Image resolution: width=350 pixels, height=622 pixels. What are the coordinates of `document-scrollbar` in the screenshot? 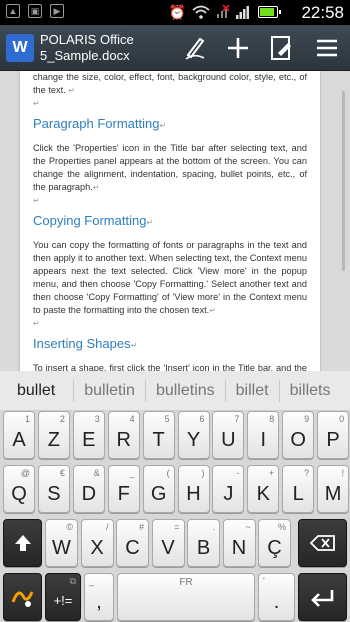 It's located at (343, 181).